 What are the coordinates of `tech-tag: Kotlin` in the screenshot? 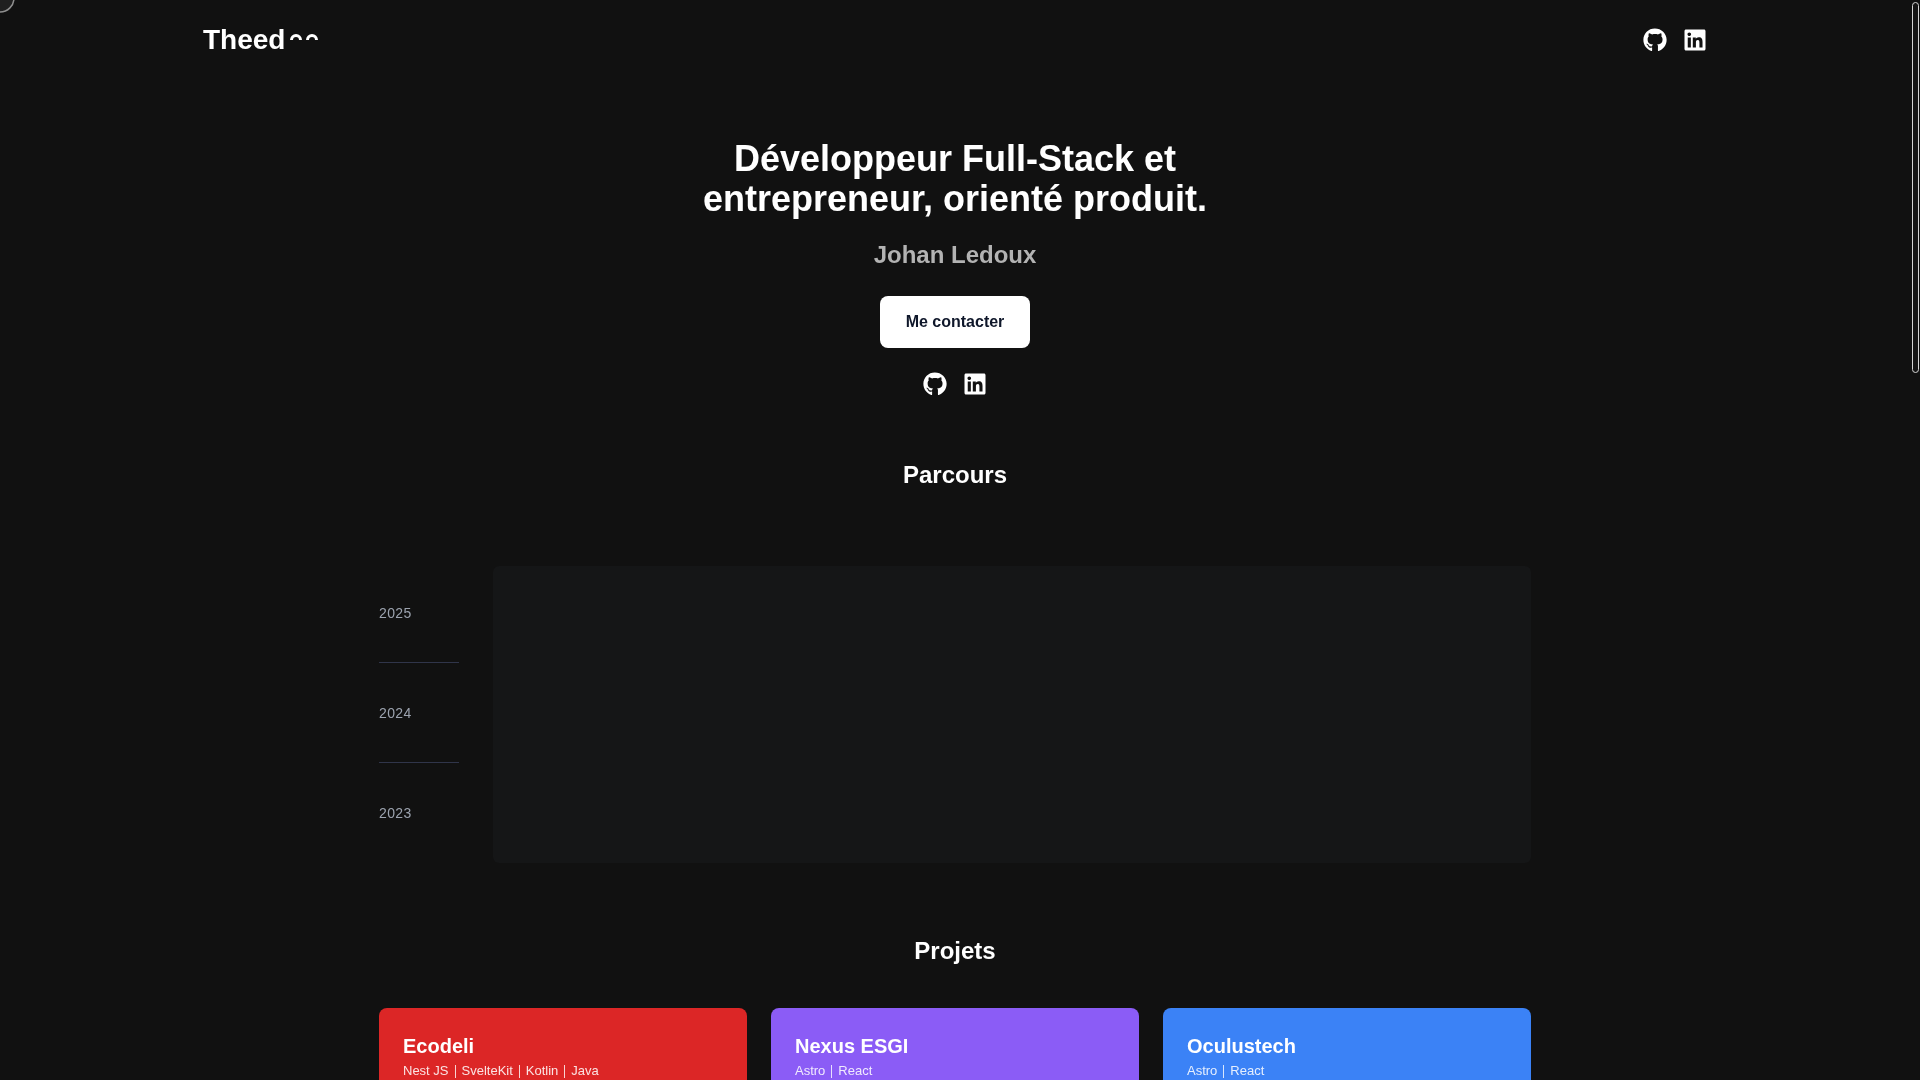 It's located at (542, 1071).